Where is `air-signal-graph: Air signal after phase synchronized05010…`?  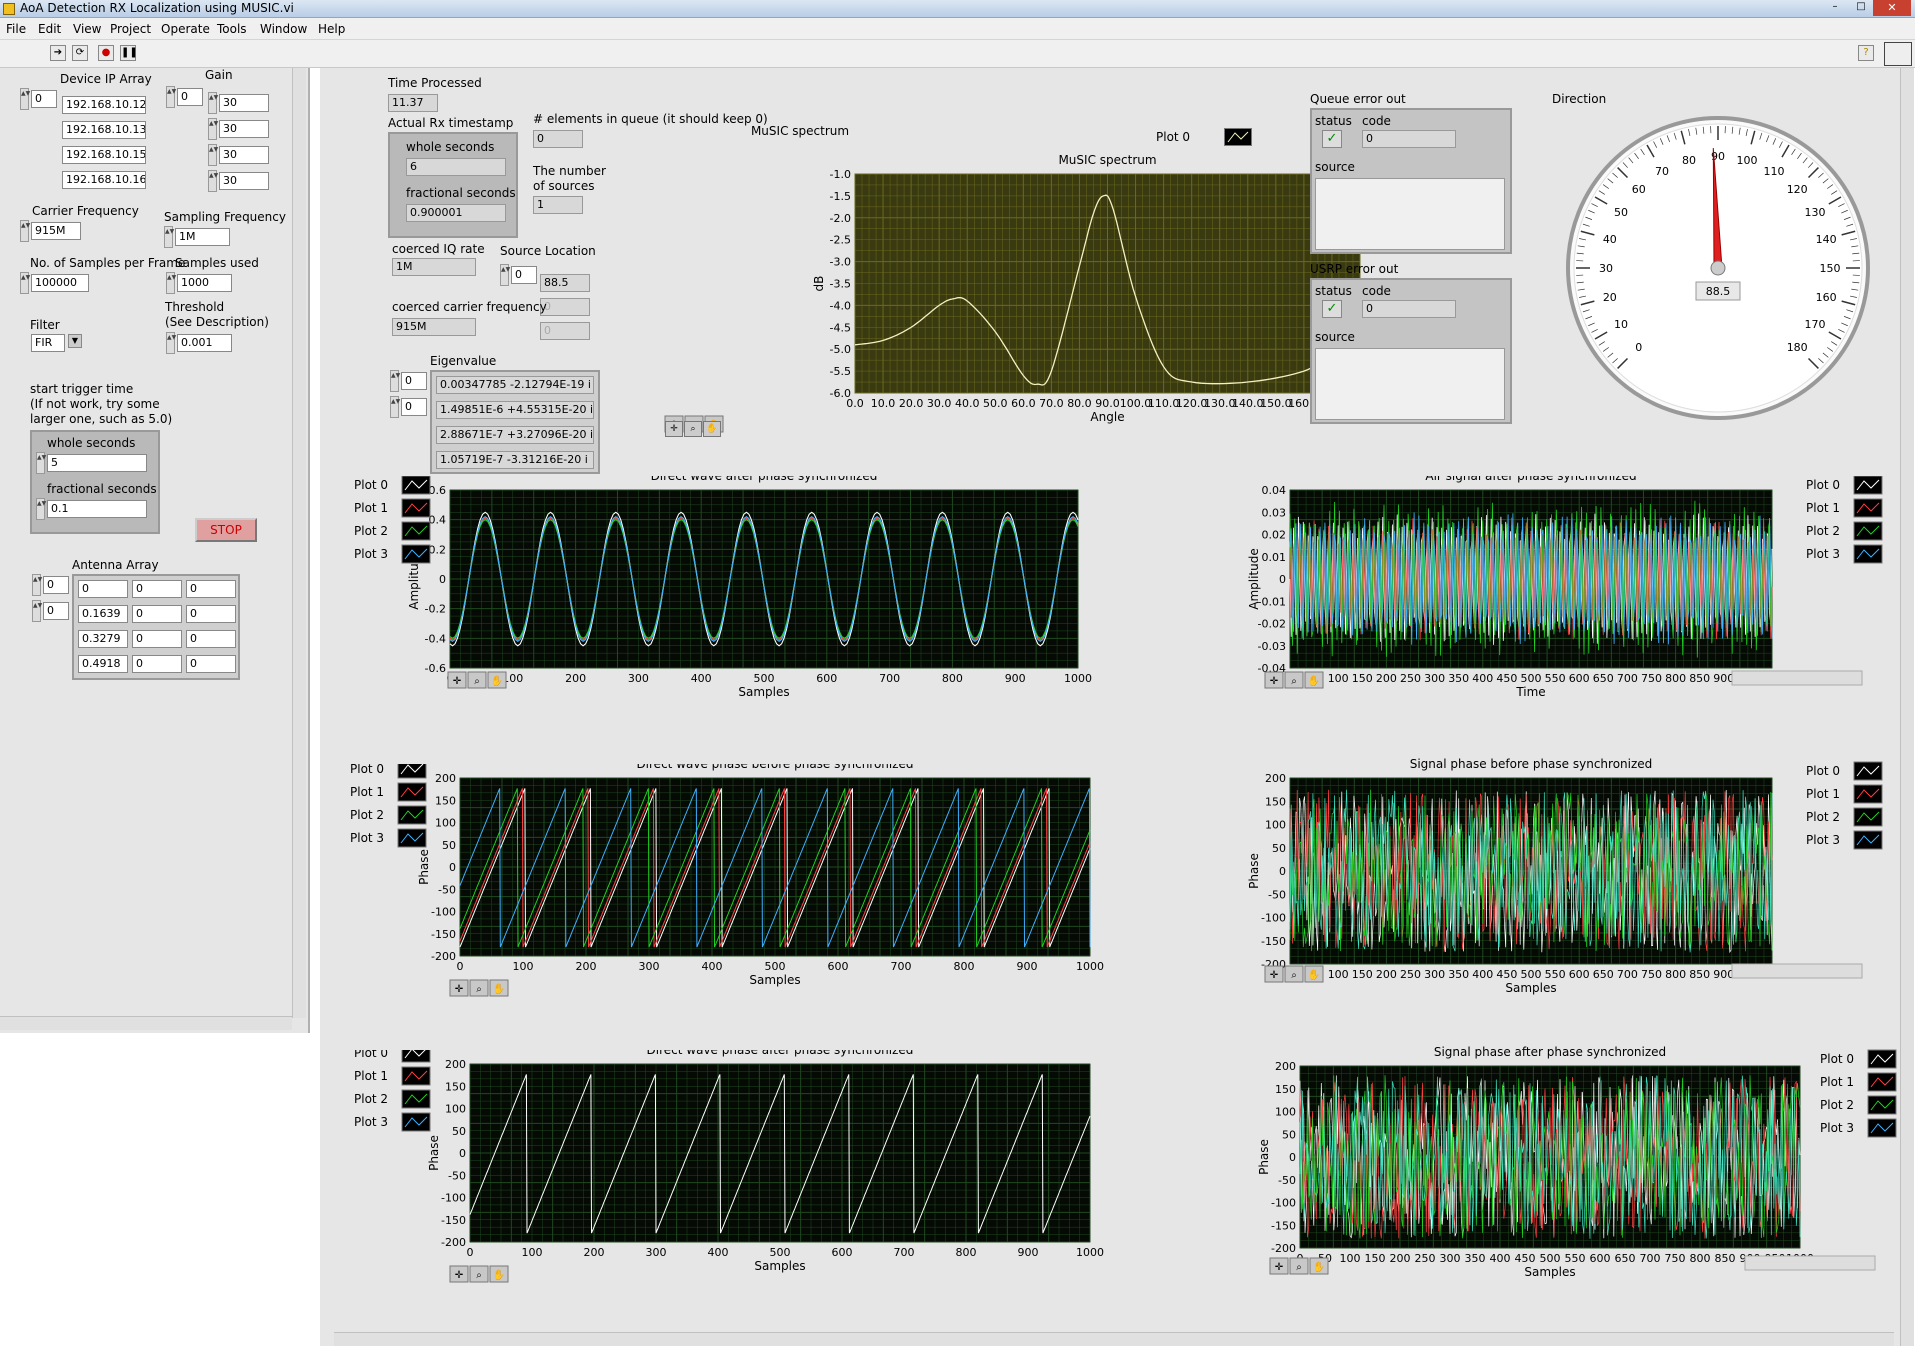
air-signal-graph: Air signal after phase synchronized05010… is located at coordinates (1510, 612).